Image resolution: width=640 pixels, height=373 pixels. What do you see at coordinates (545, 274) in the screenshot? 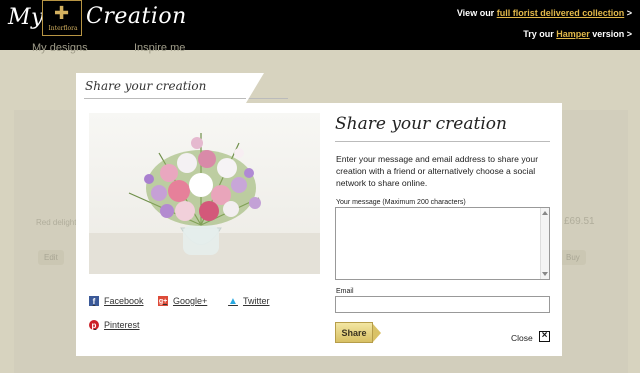
I see `scroll-down-icon` at bounding box center [545, 274].